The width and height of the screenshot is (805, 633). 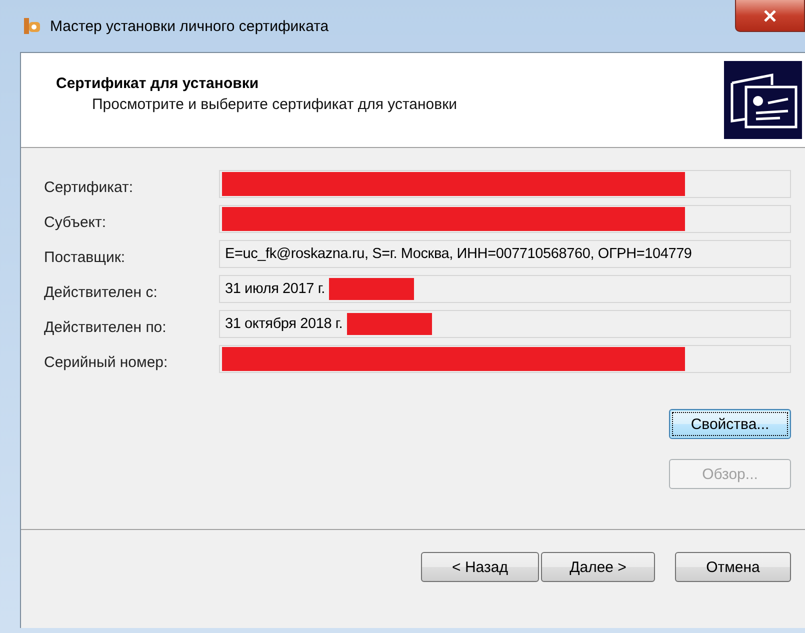 I want to click on close-icon, so click(x=770, y=16).